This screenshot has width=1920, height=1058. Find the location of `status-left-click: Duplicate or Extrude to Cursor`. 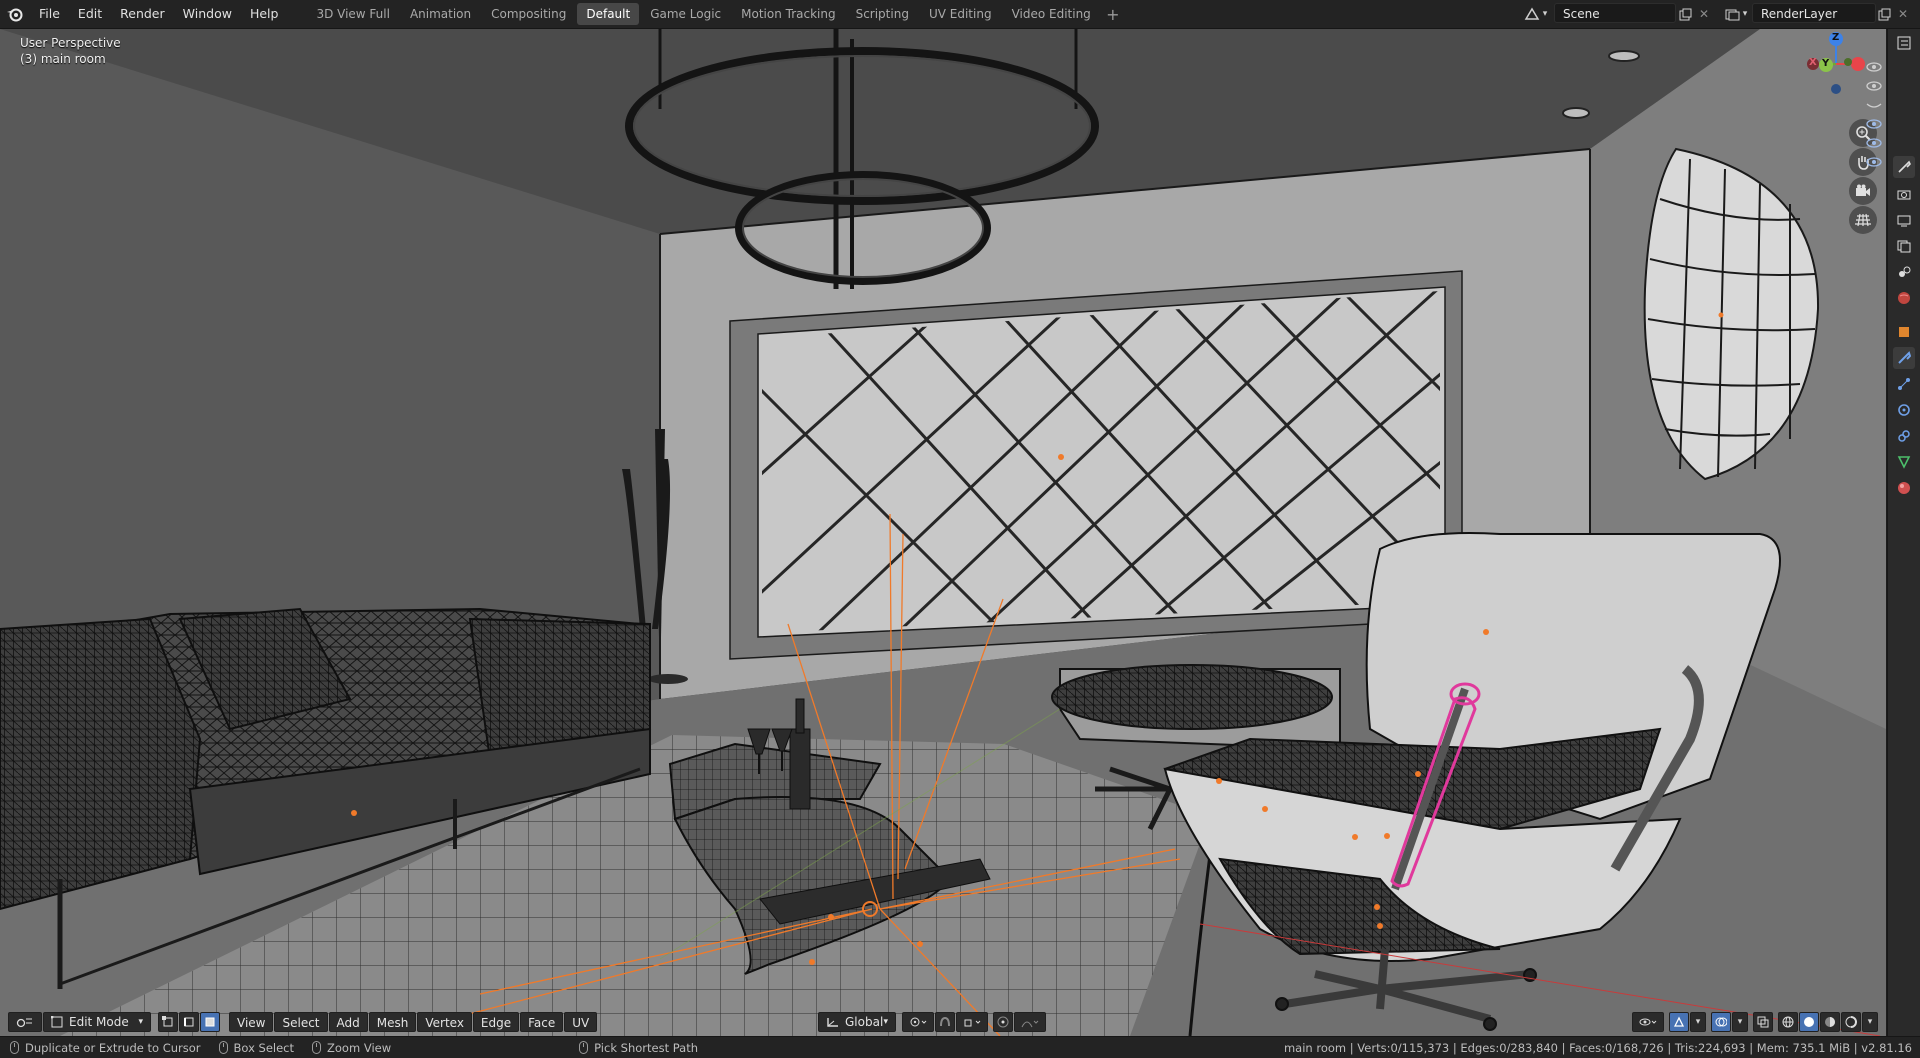

status-left-click: Duplicate or Extrude to Cursor is located at coordinates (105, 1048).